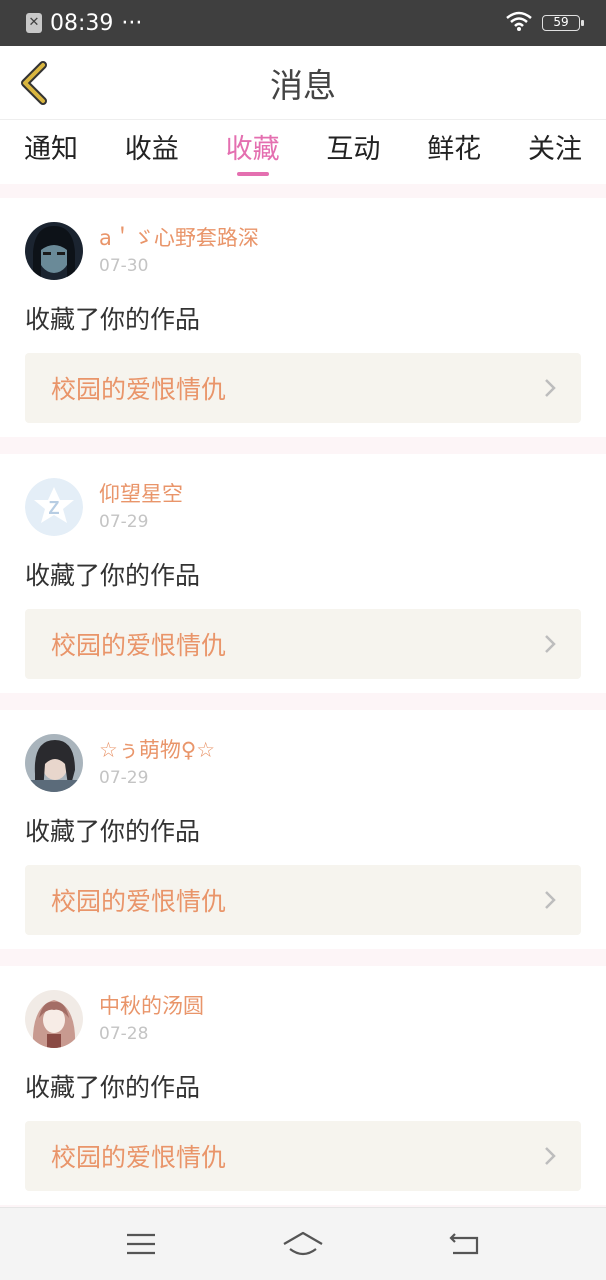 The image size is (606, 1280). I want to click on battery-icon: 59, so click(563, 23).